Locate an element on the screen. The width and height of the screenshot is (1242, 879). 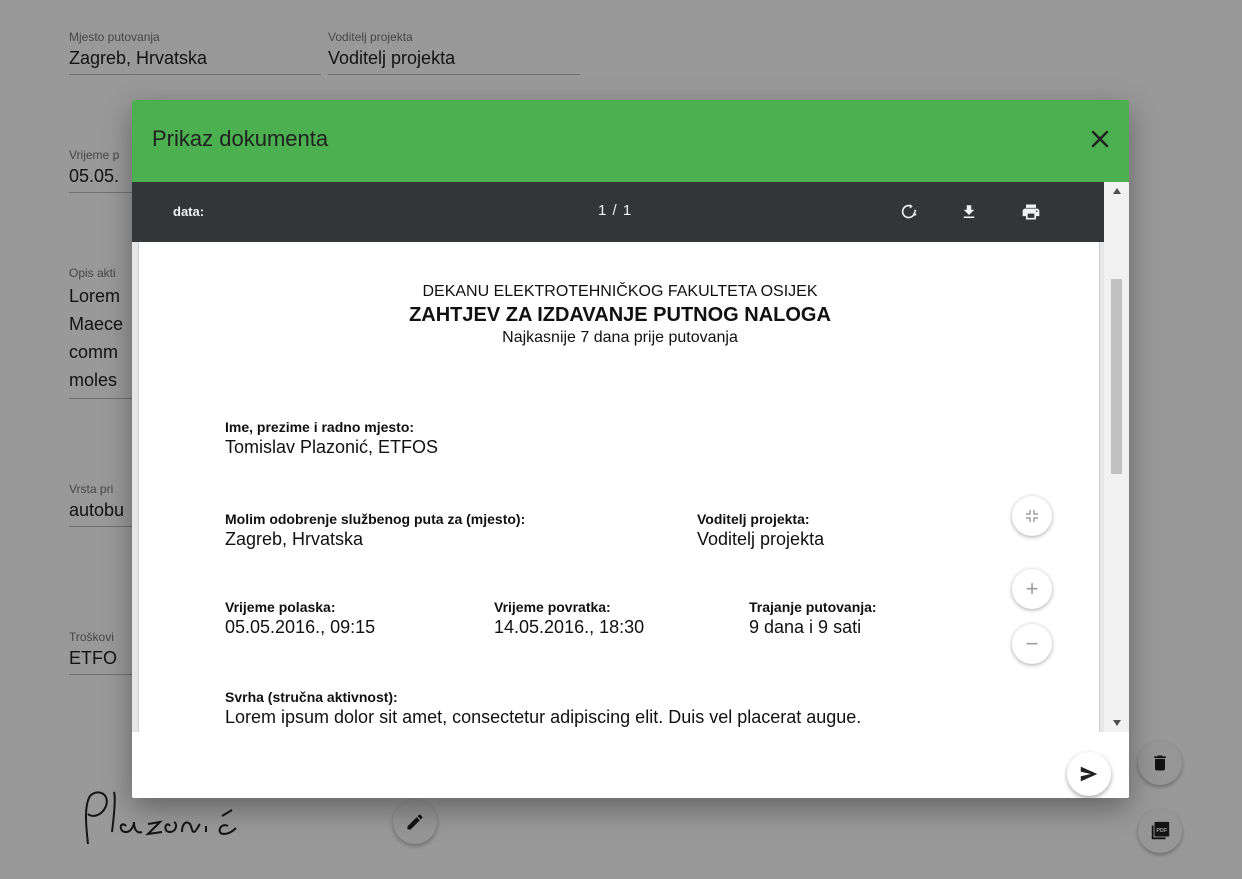
pdf-file-name: data: is located at coordinates (189, 211).